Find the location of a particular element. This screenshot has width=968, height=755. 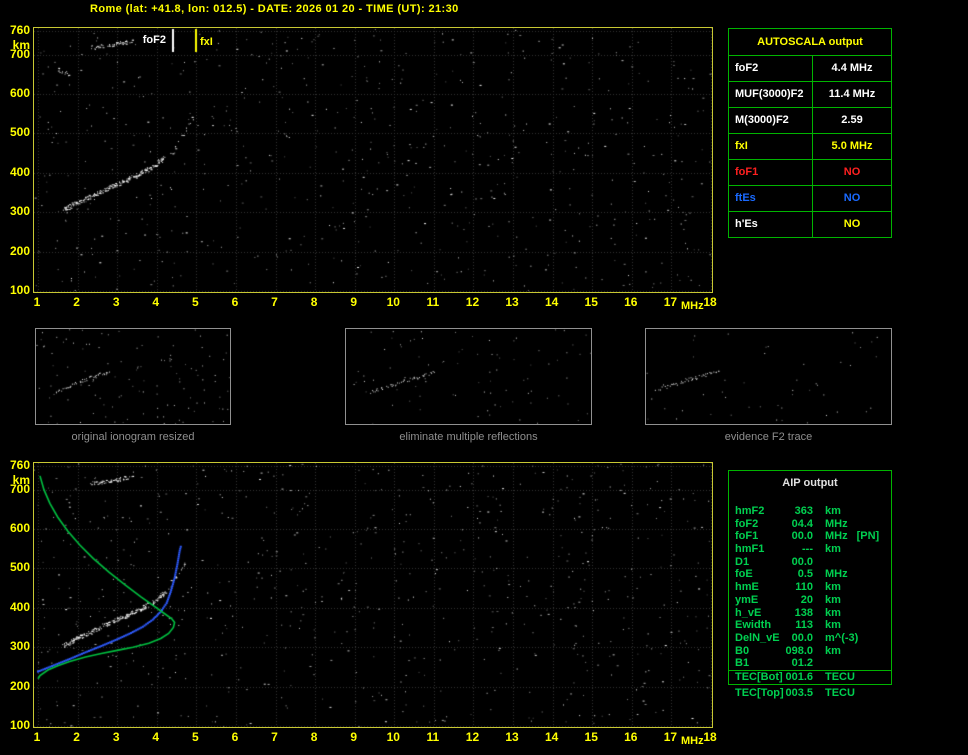

x-axis-tick-label: 11 is located at coordinates (433, 302).